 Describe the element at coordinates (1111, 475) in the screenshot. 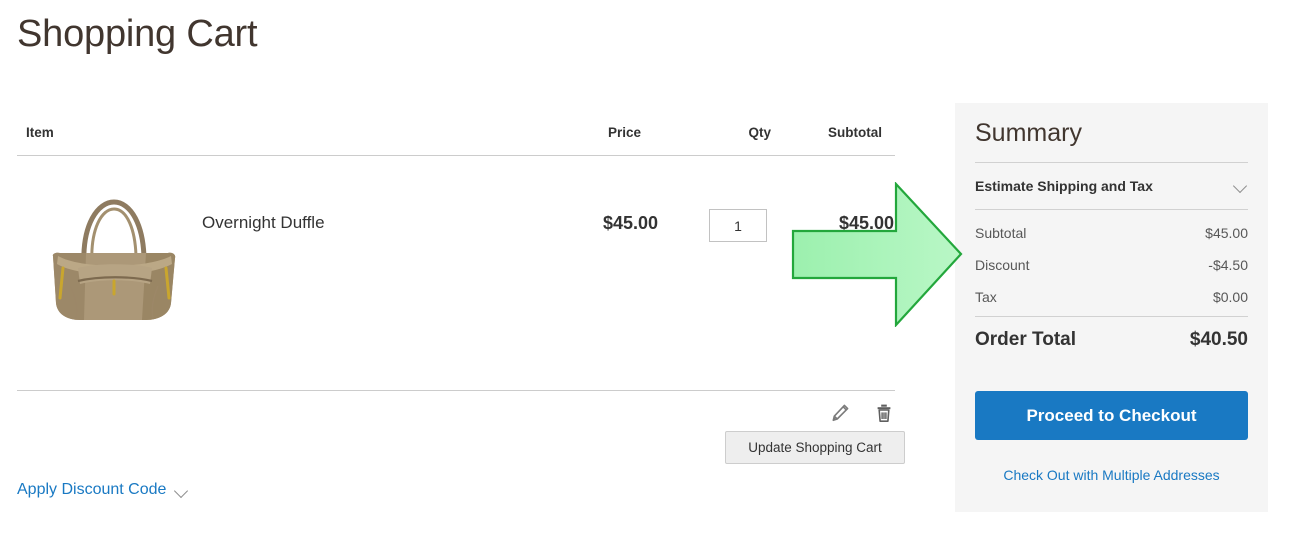

I see `check-out-multiple-addresses-link: Check Out with Multiple Addresses` at that location.